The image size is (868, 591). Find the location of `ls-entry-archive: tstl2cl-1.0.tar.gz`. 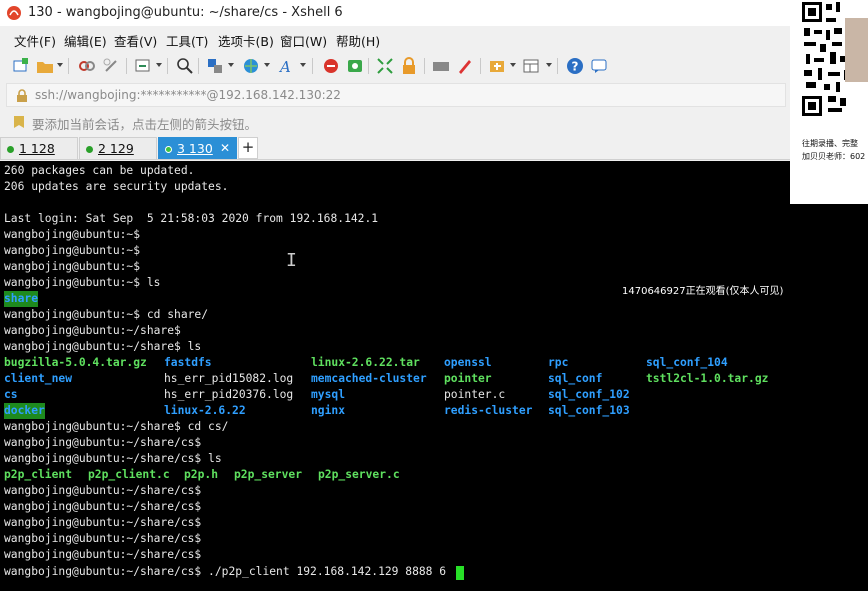

ls-entry-archive: tstl2cl-1.0.tar.gz is located at coordinates (707, 378).